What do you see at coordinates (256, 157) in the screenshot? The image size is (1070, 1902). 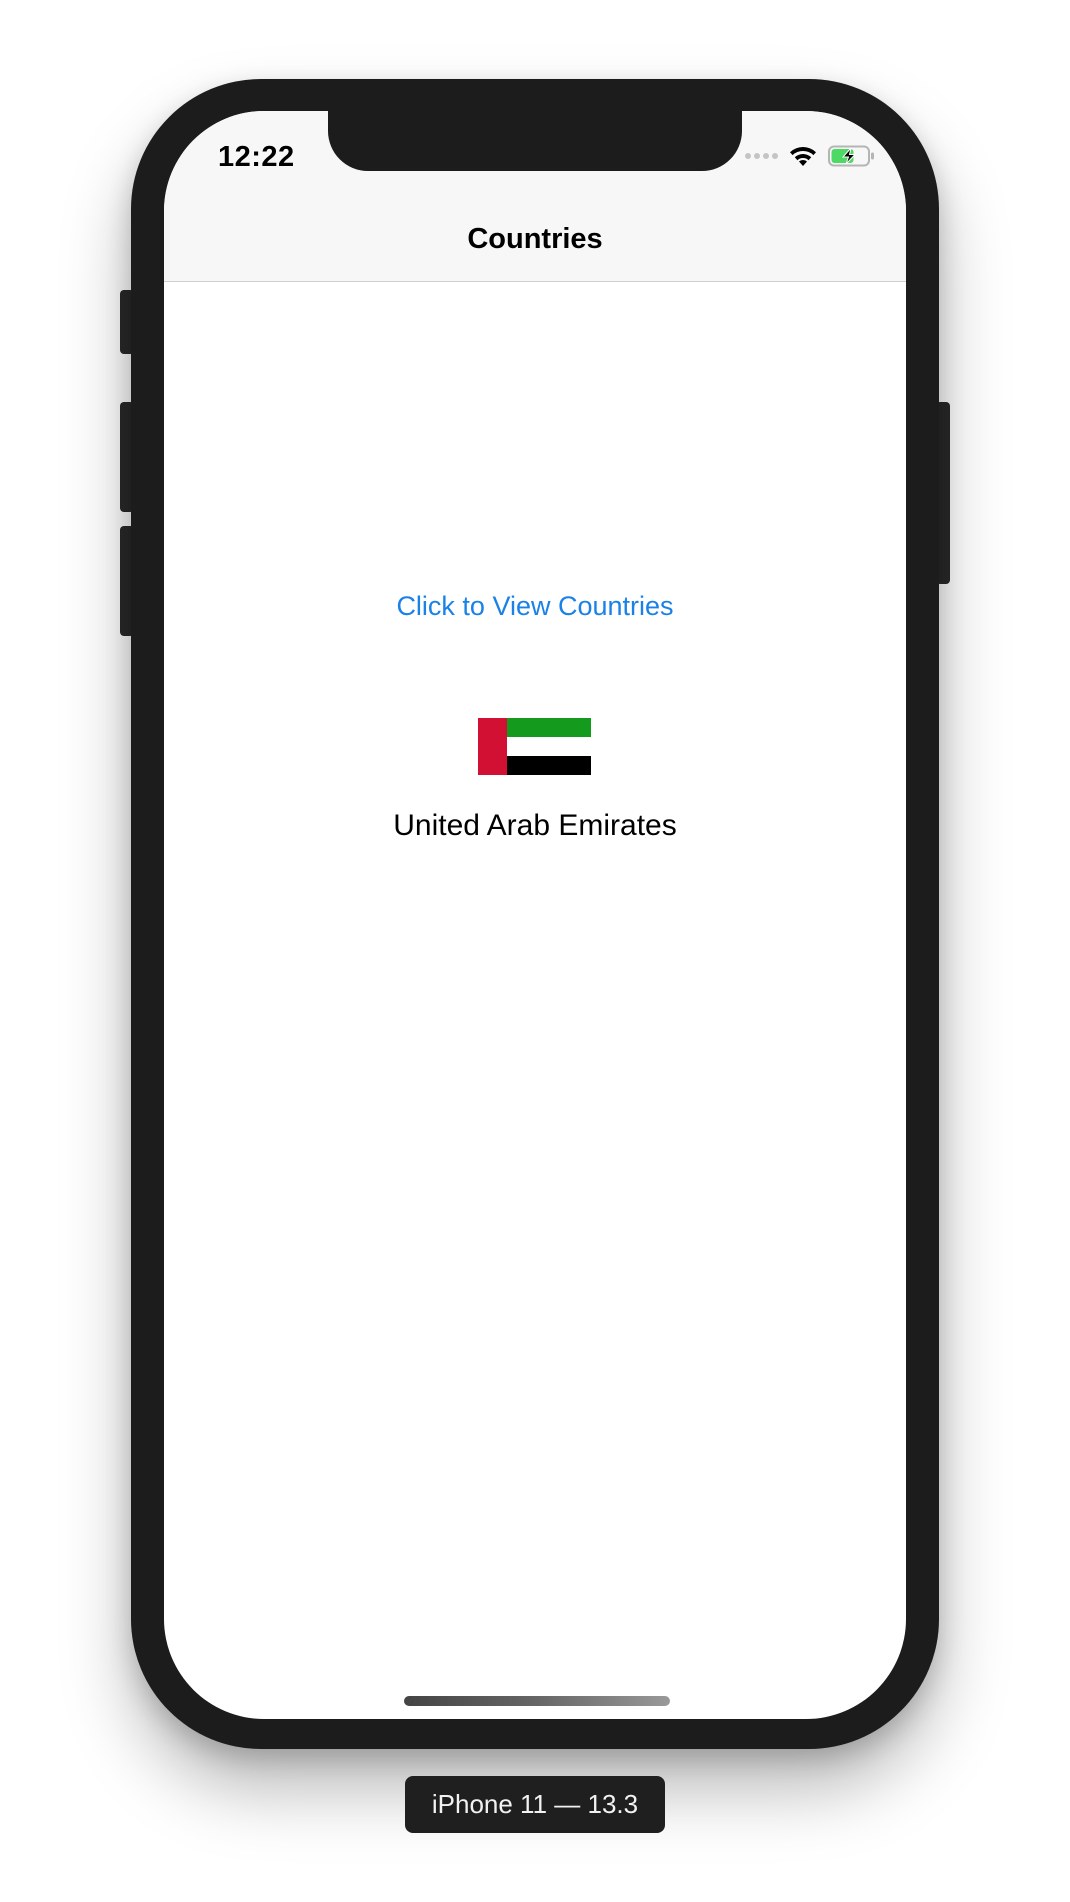 I see `status-time: 12:22` at bounding box center [256, 157].